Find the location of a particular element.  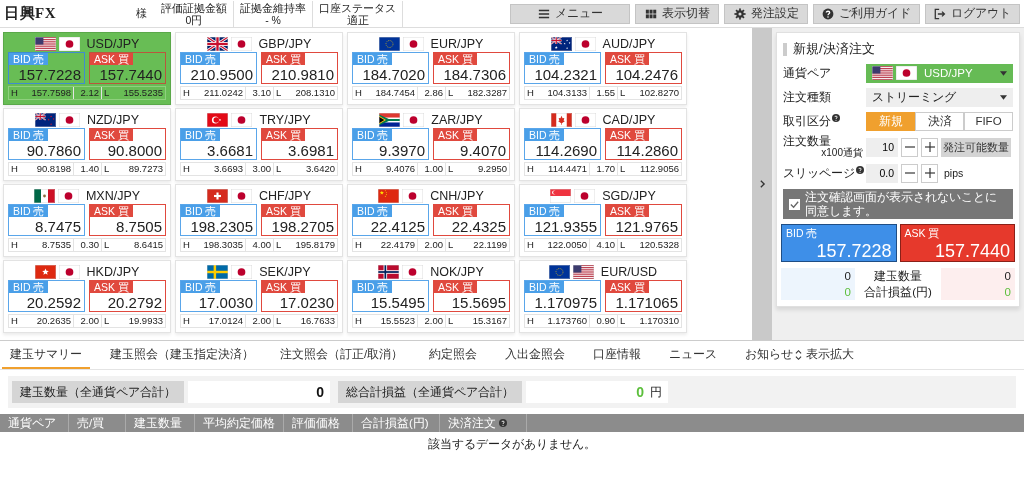

flag-icon is located at coordinates (559, 271).